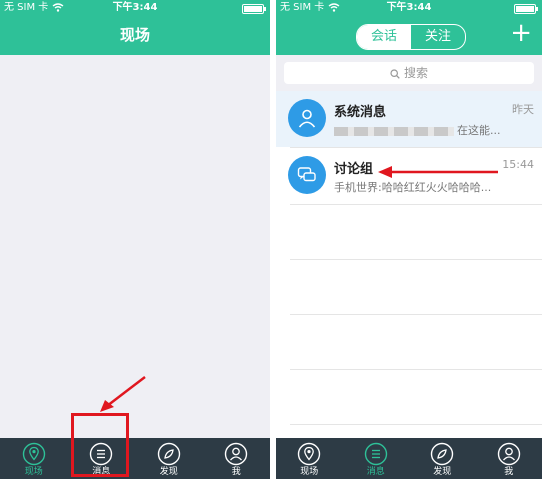  I want to click on conversation-time: 昨天, so click(523, 109).